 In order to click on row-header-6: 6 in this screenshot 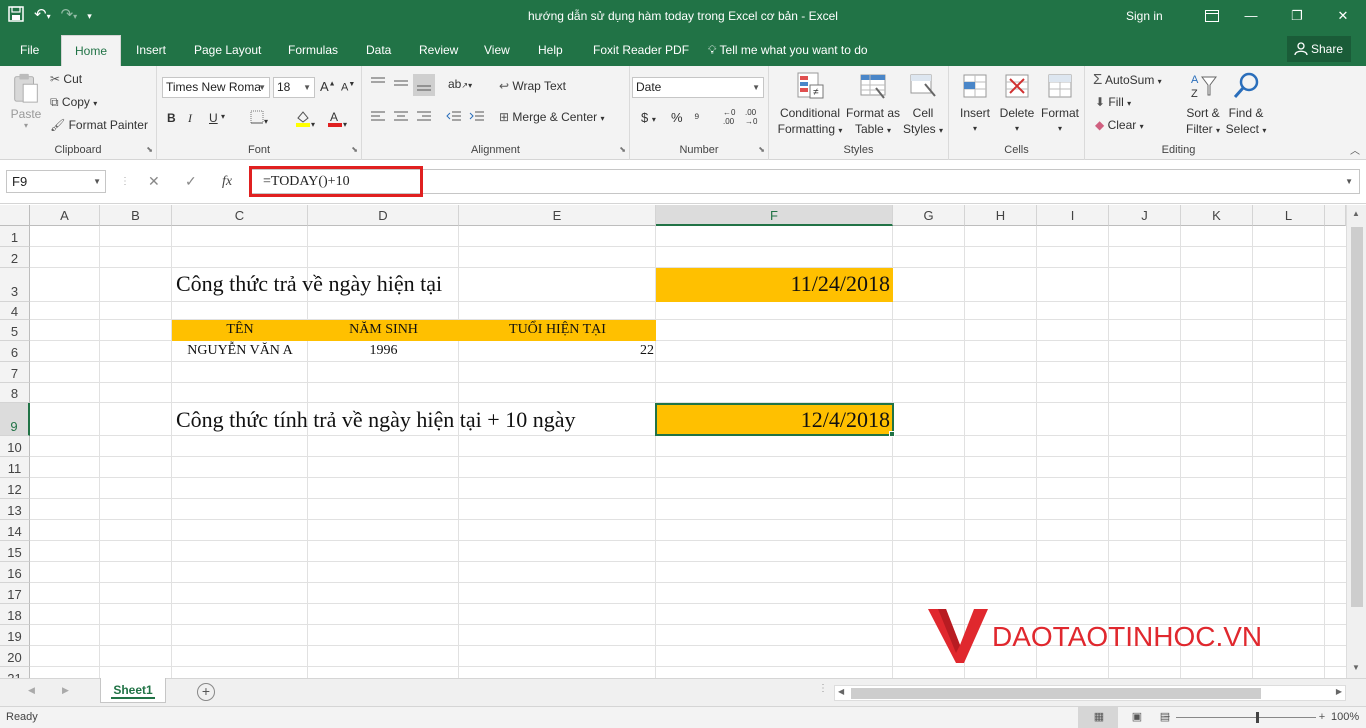, I will do `click(15, 351)`.